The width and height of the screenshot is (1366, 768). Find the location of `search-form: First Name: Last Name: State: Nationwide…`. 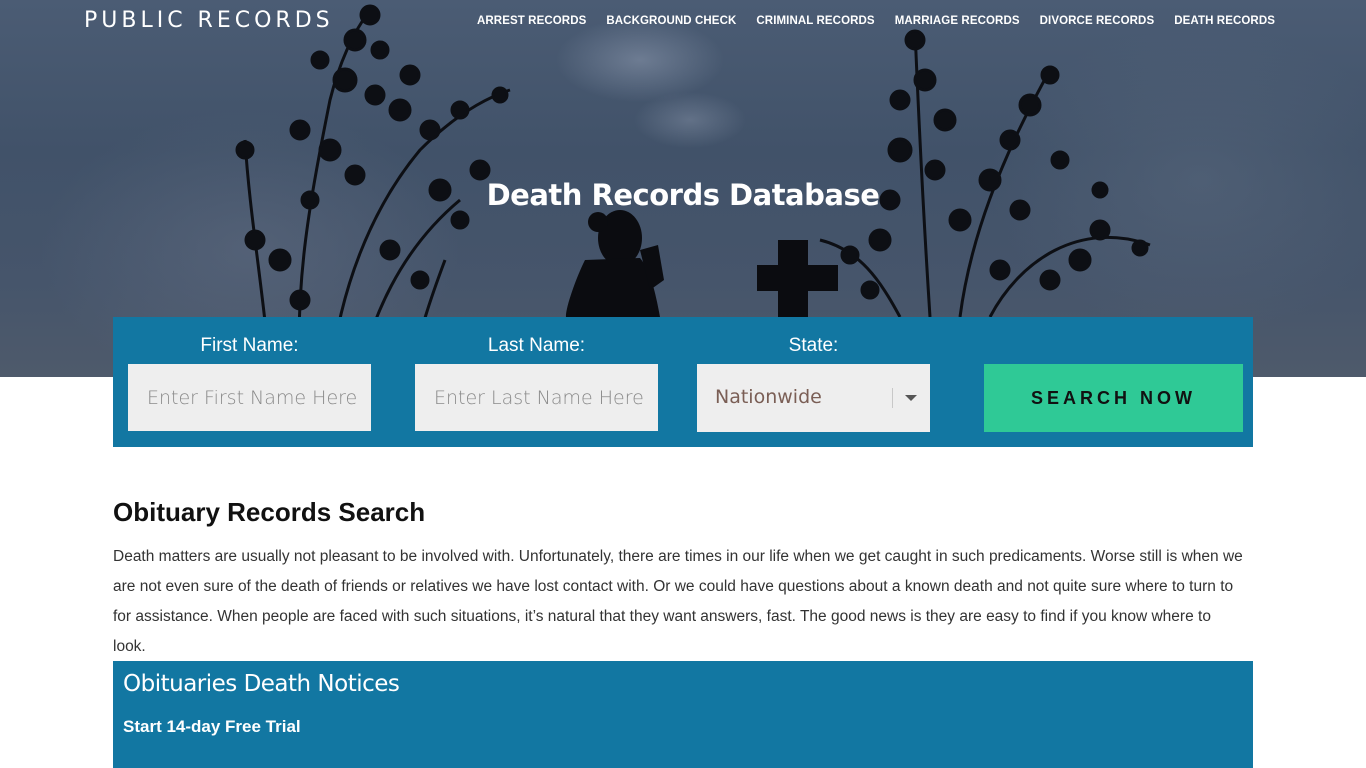

search-form: First Name: Last Name: State: Nationwide… is located at coordinates (683, 382).